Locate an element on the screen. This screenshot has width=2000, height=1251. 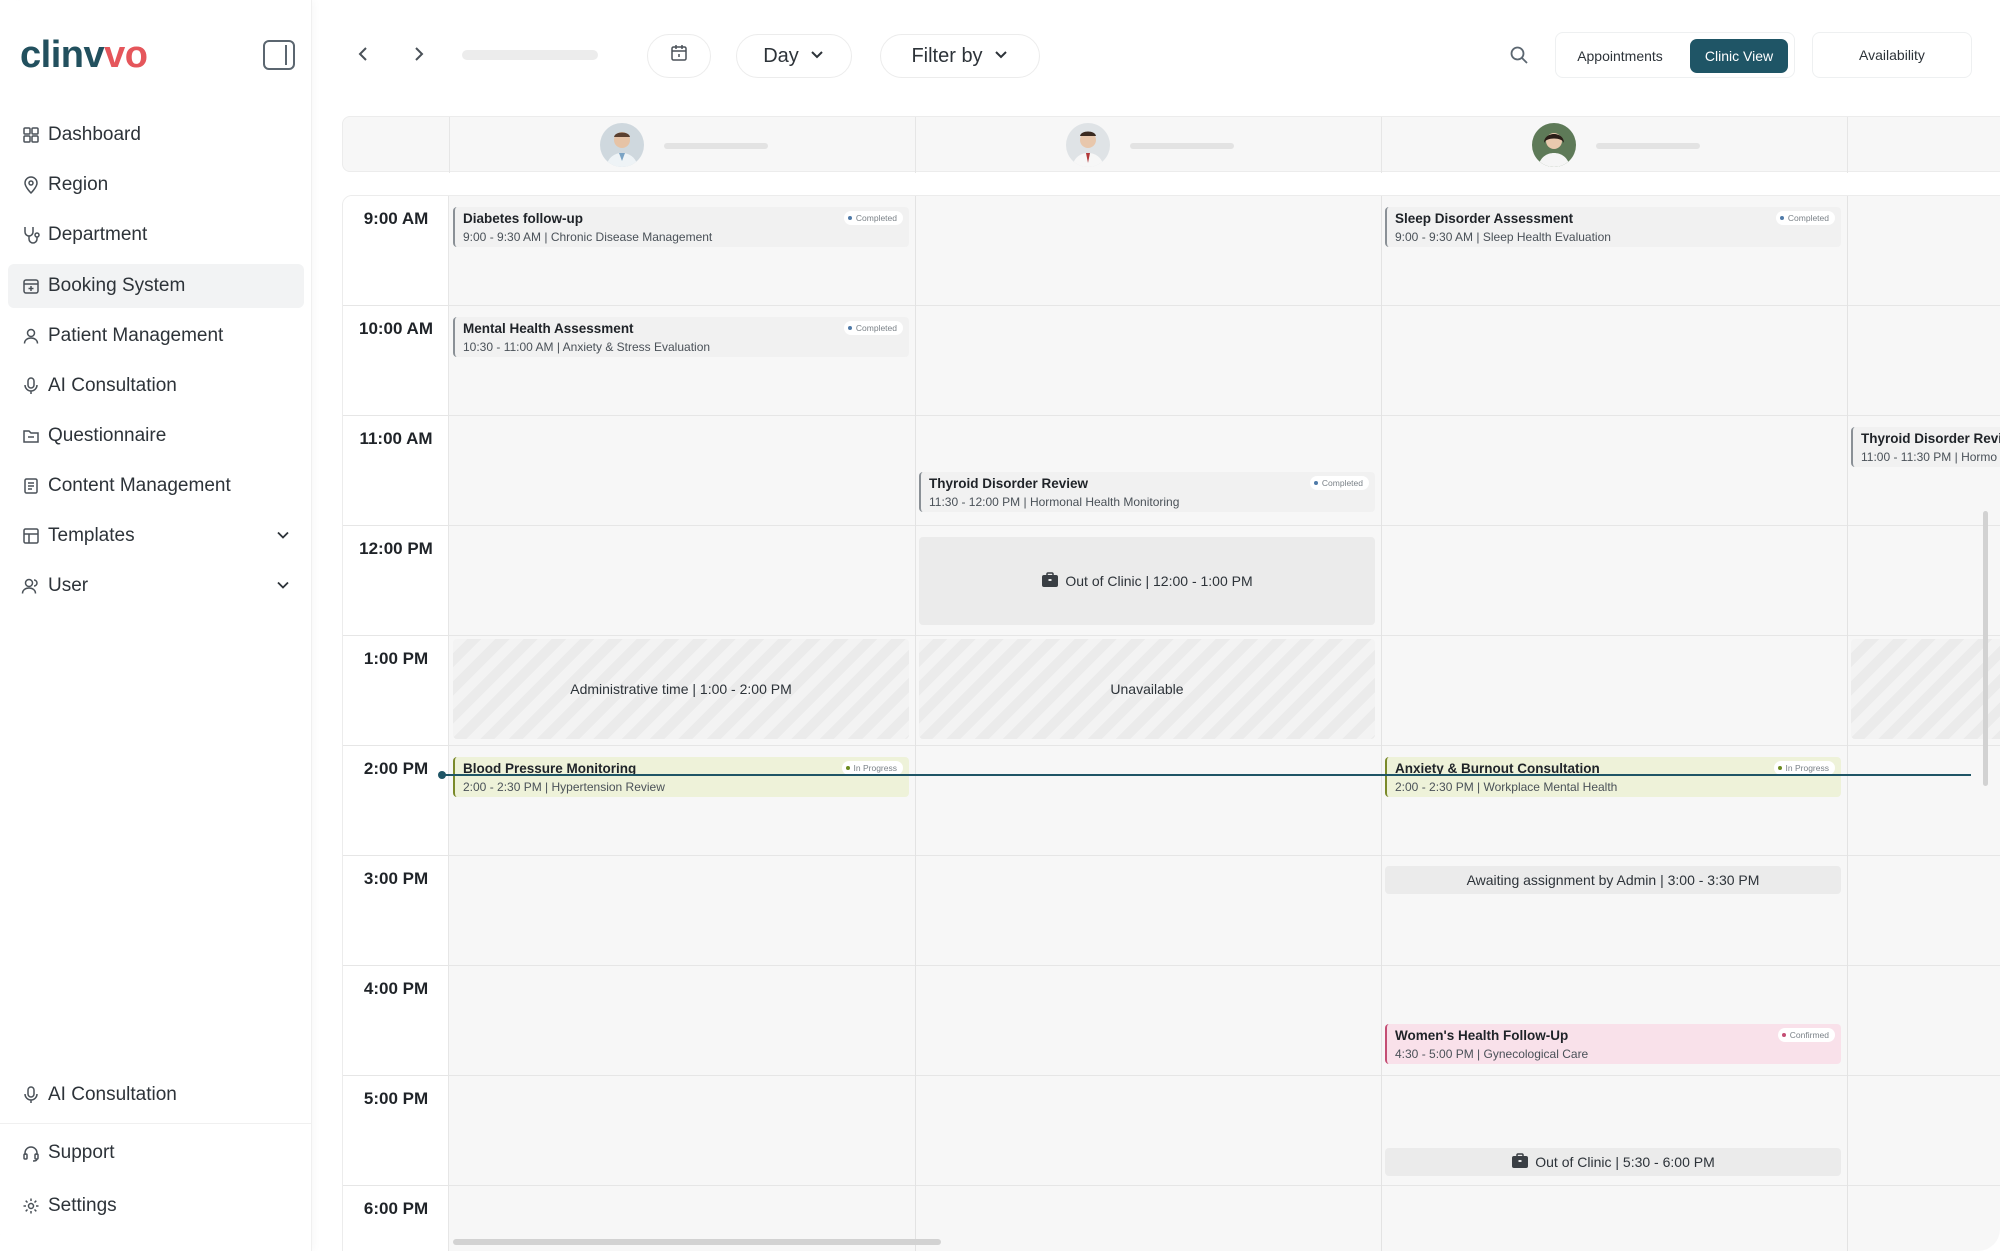
briefcase-icon is located at coordinates (1520, 1162).